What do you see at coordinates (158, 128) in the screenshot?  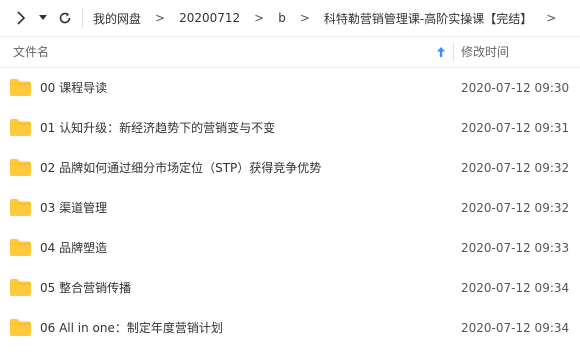 I see `file-name: 01 认知升级：新经济趋势下的营销变与不变` at bounding box center [158, 128].